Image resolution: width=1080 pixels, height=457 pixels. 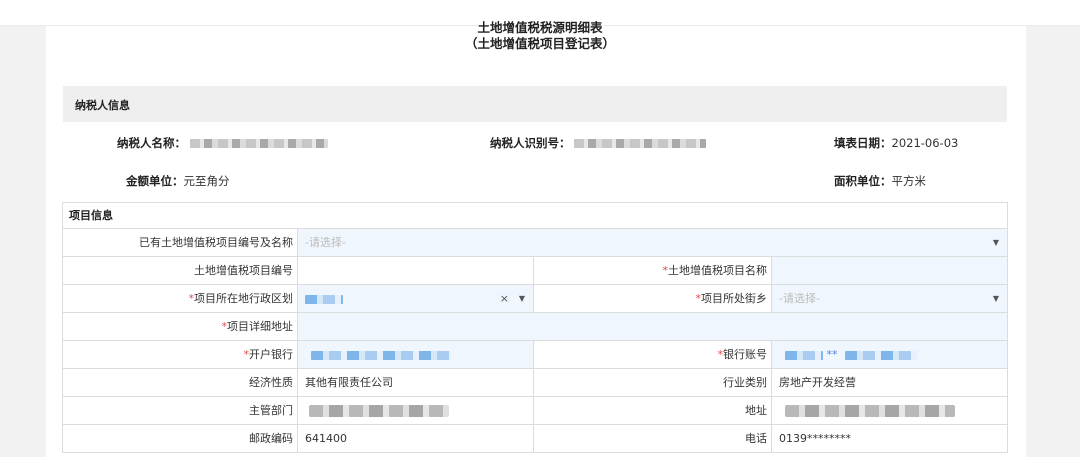 What do you see at coordinates (416, 382) in the screenshot?
I see `economic-nature-value: 其他有限责任公司` at bounding box center [416, 382].